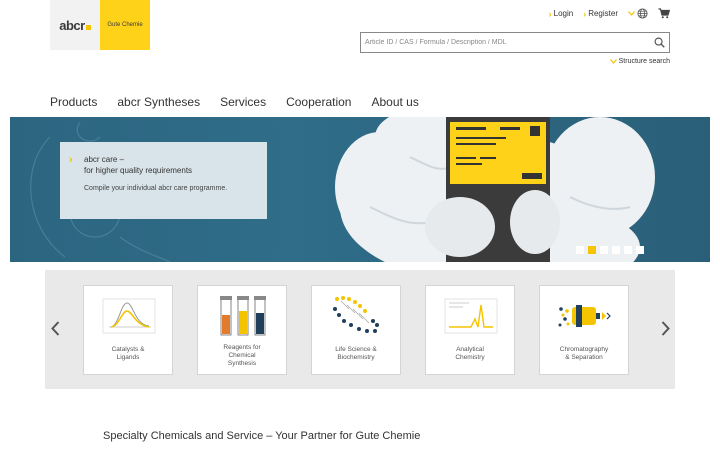 The width and height of the screenshot is (720, 450). Describe the element at coordinates (644, 61) in the screenshot. I see `structure-search-label: Structure search` at that location.